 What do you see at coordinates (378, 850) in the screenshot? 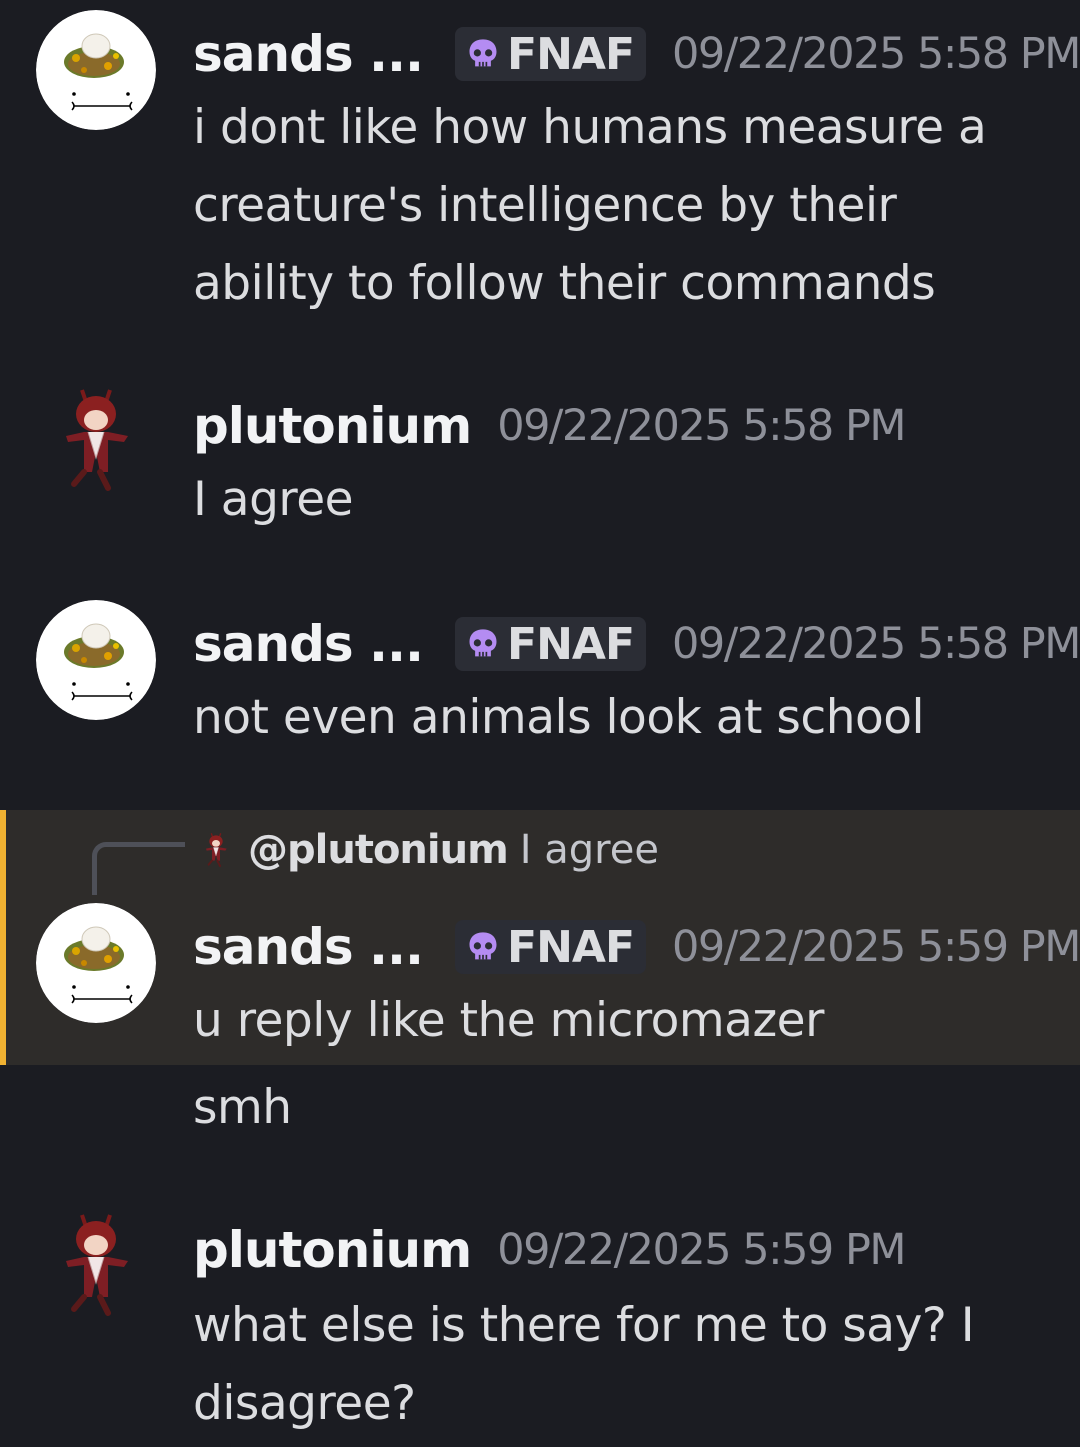
I see `reply-mention: @plutonium` at bounding box center [378, 850].